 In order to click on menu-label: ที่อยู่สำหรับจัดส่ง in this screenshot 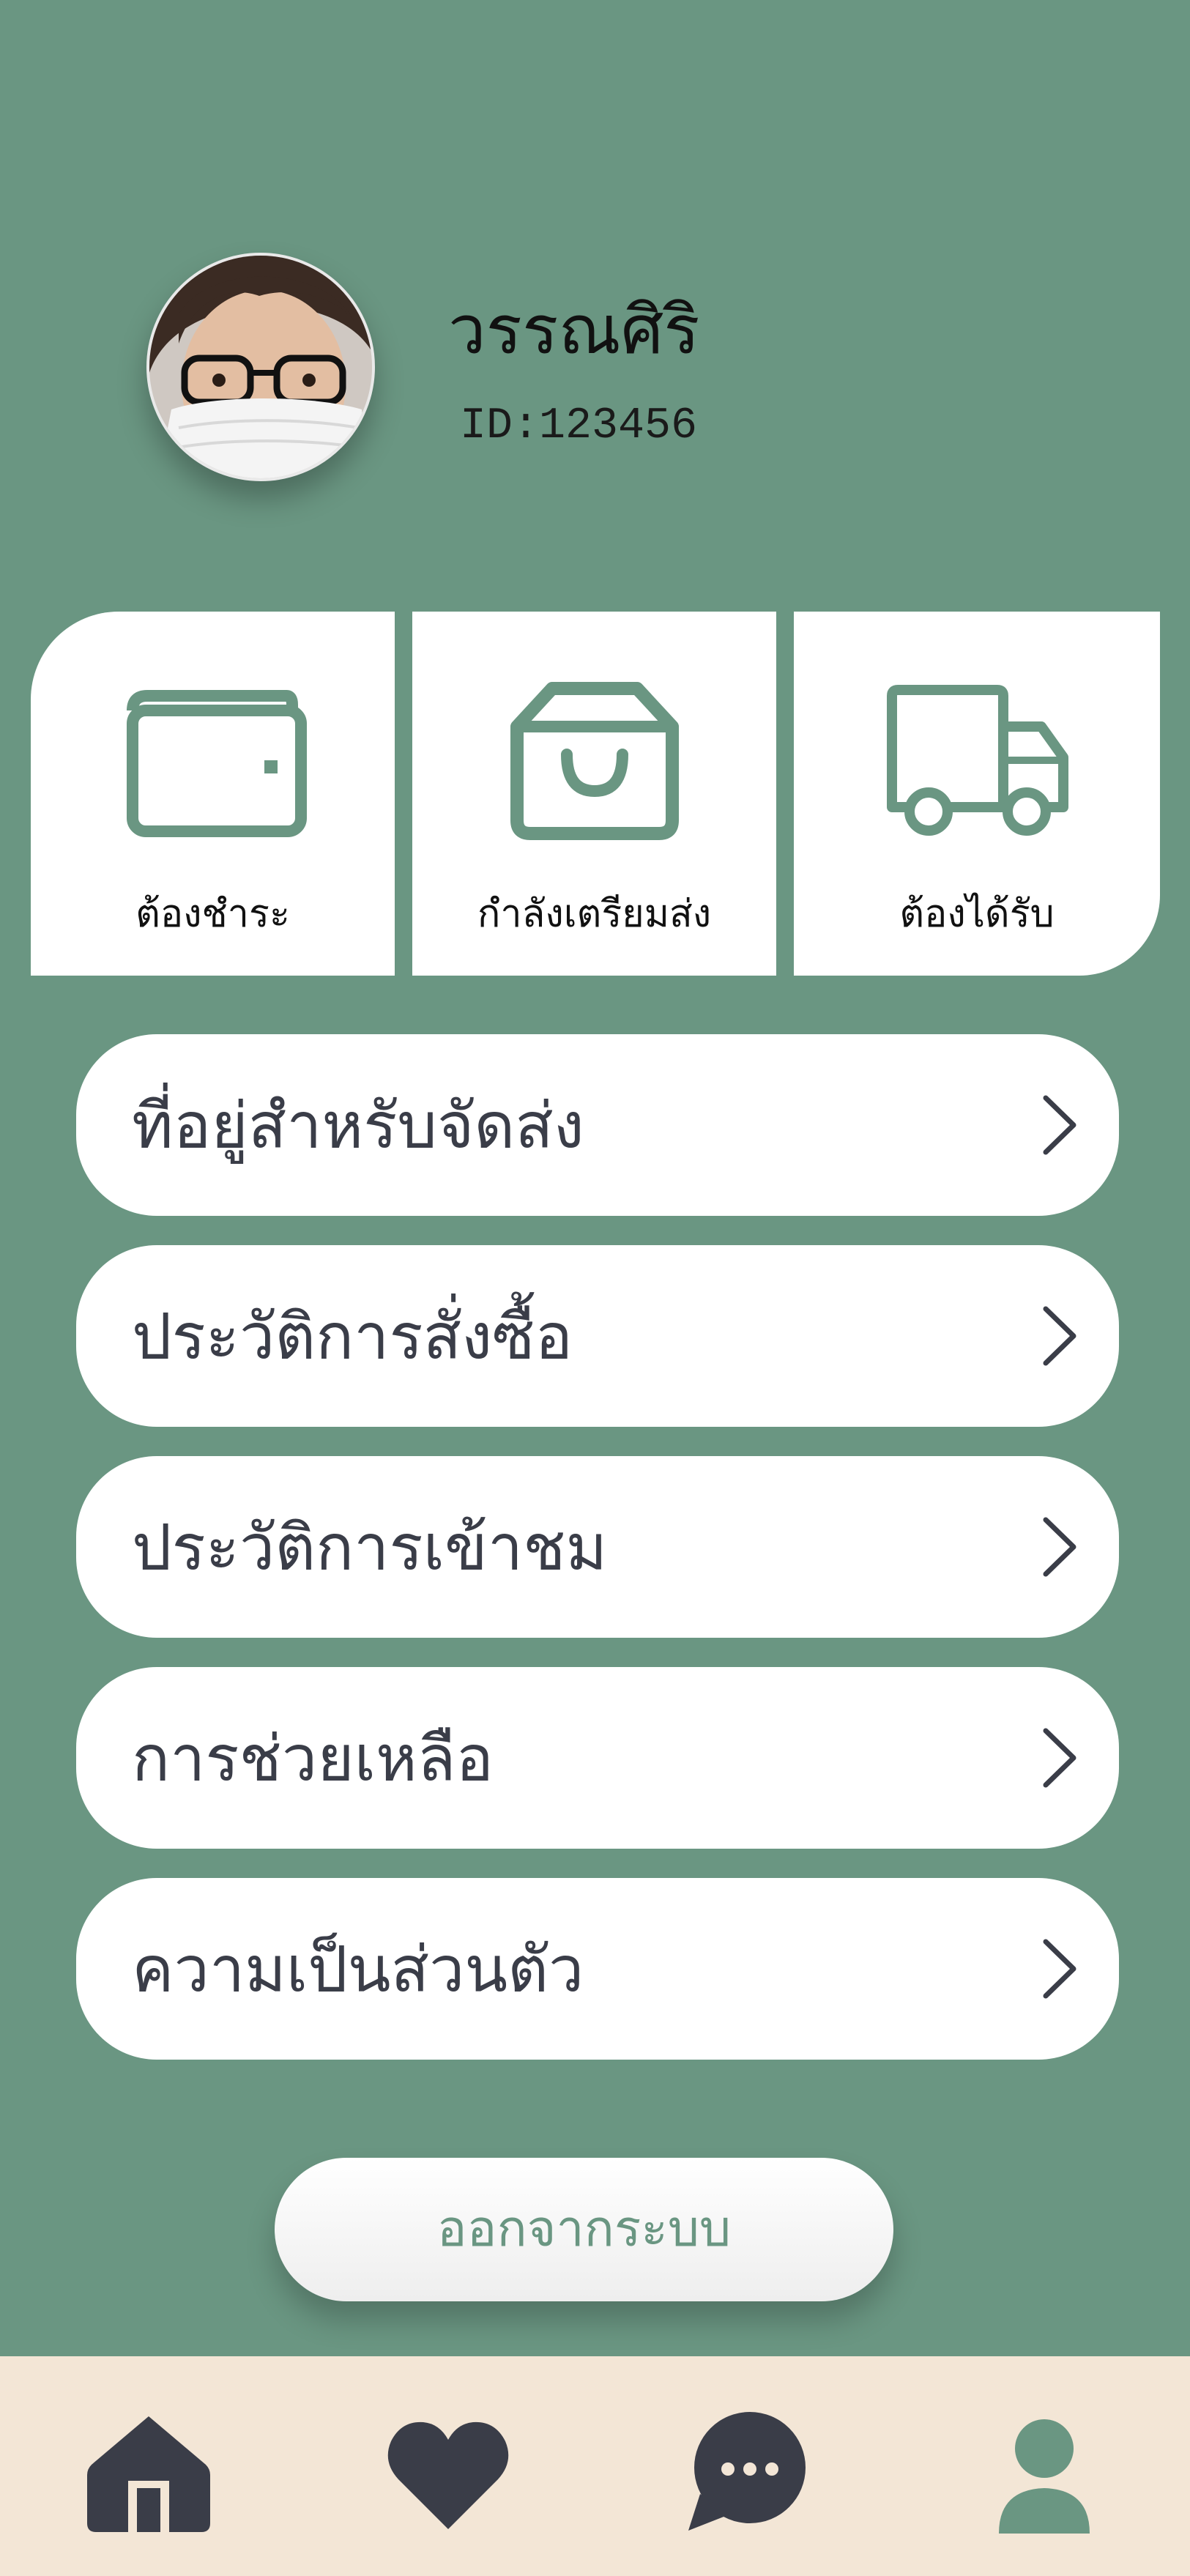, I will do `click(358, 1126)`.